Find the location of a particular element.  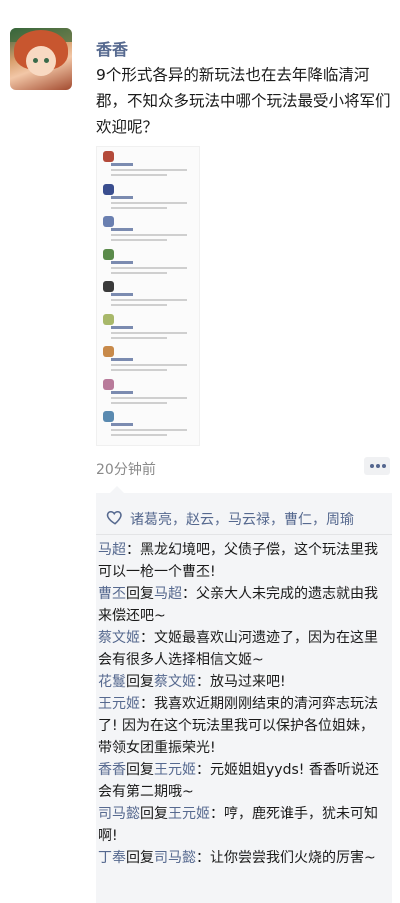

comment-item: 蔡文姬：文姬最喜欢山河遗迹了，因为在这里会有很多人选择相信文姬~ is located at coordinates (243, 649).